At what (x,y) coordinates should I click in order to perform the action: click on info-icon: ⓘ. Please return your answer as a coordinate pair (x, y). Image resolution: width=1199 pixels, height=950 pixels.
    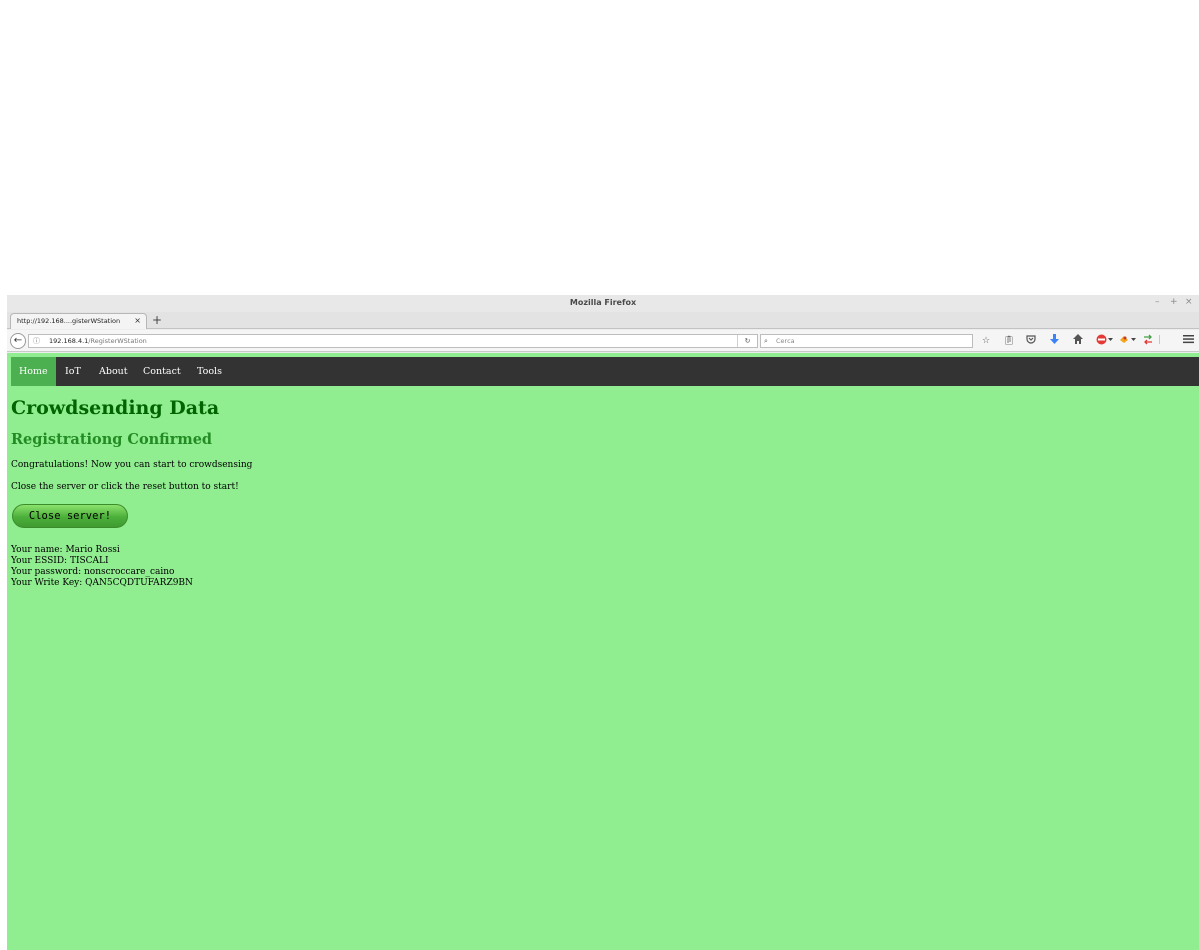
    Looking at the image, I should click on (36, 341).